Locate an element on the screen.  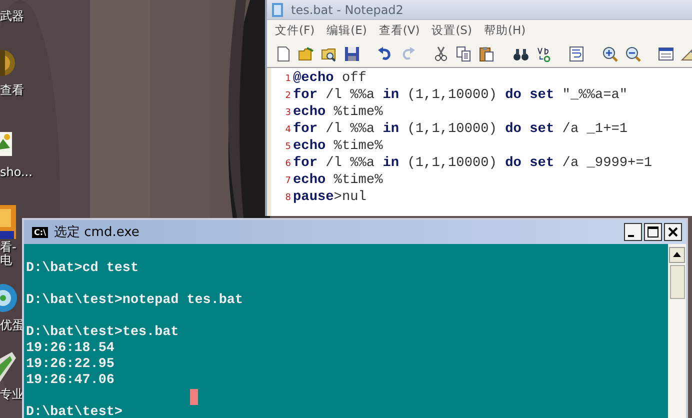
line-number: 8 is located at coordinates (288, 198).